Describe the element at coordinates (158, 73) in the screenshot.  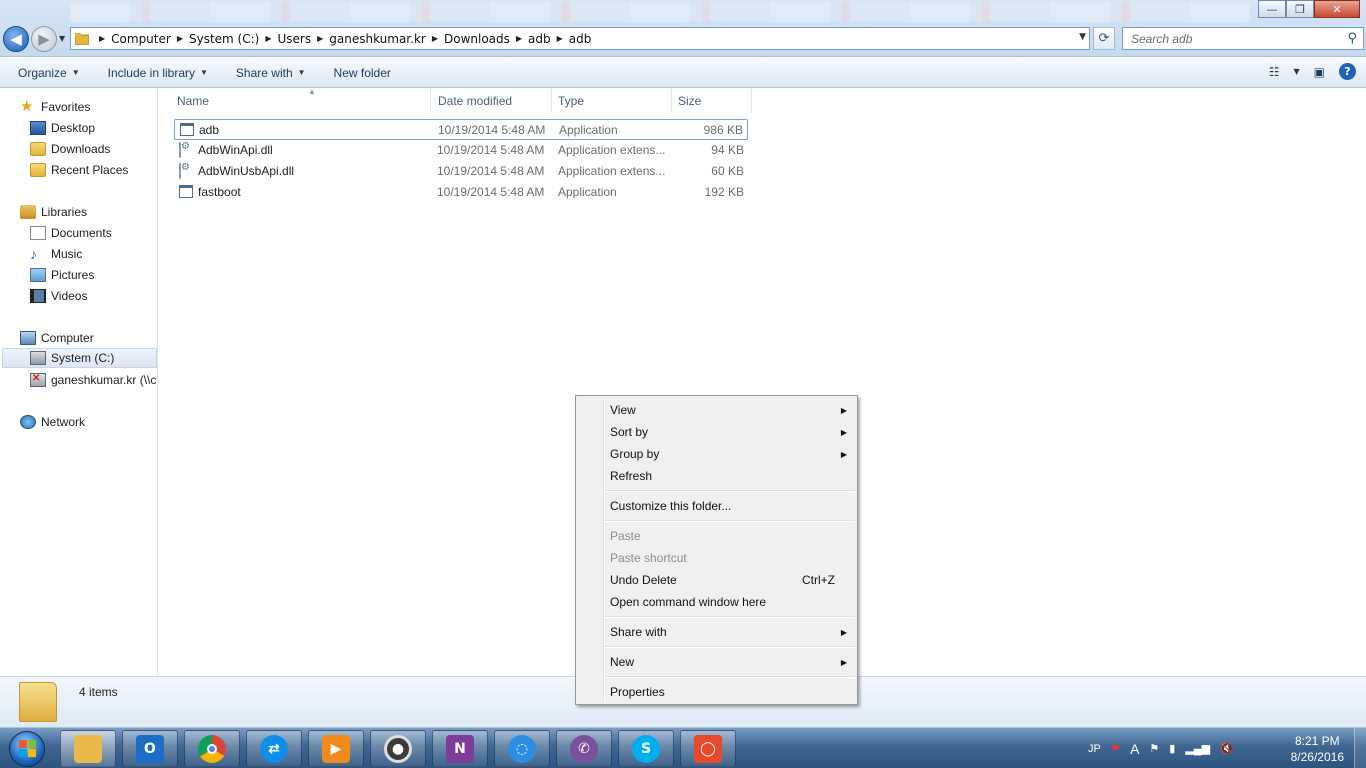
I see `include-in-library-button: Include in library ▼` at that location.